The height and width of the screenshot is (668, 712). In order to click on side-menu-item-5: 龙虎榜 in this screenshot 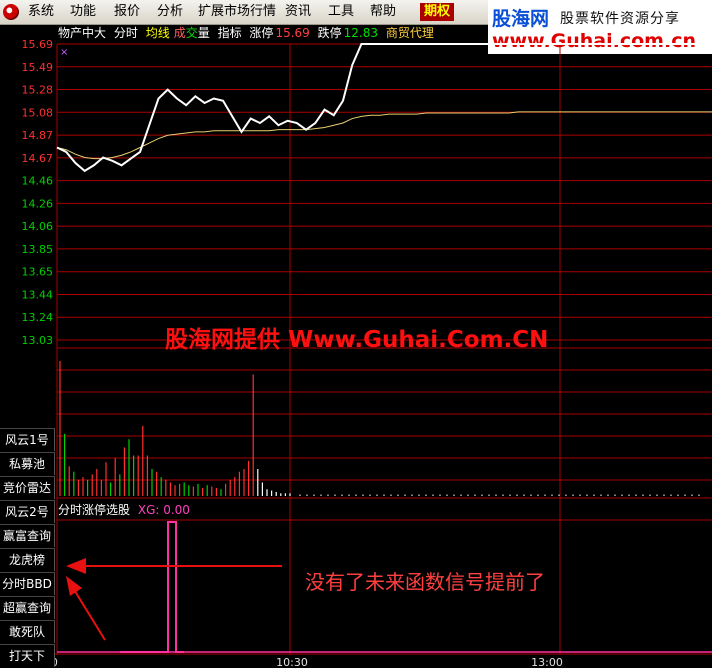, I will do `click(27, 559)`.